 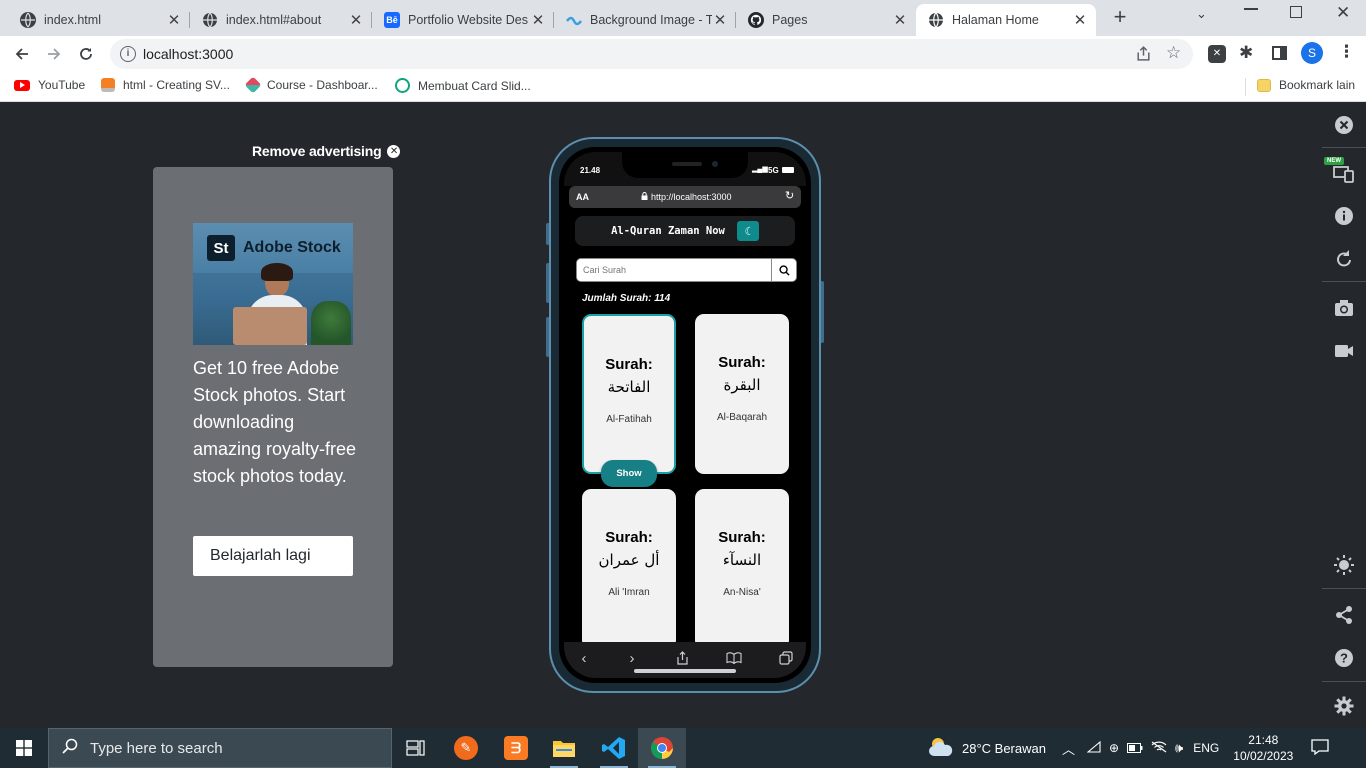 What do you see at coordinates (86, 54) in the screenshot?
I see `reload-button` at bounding box center [86, 54].